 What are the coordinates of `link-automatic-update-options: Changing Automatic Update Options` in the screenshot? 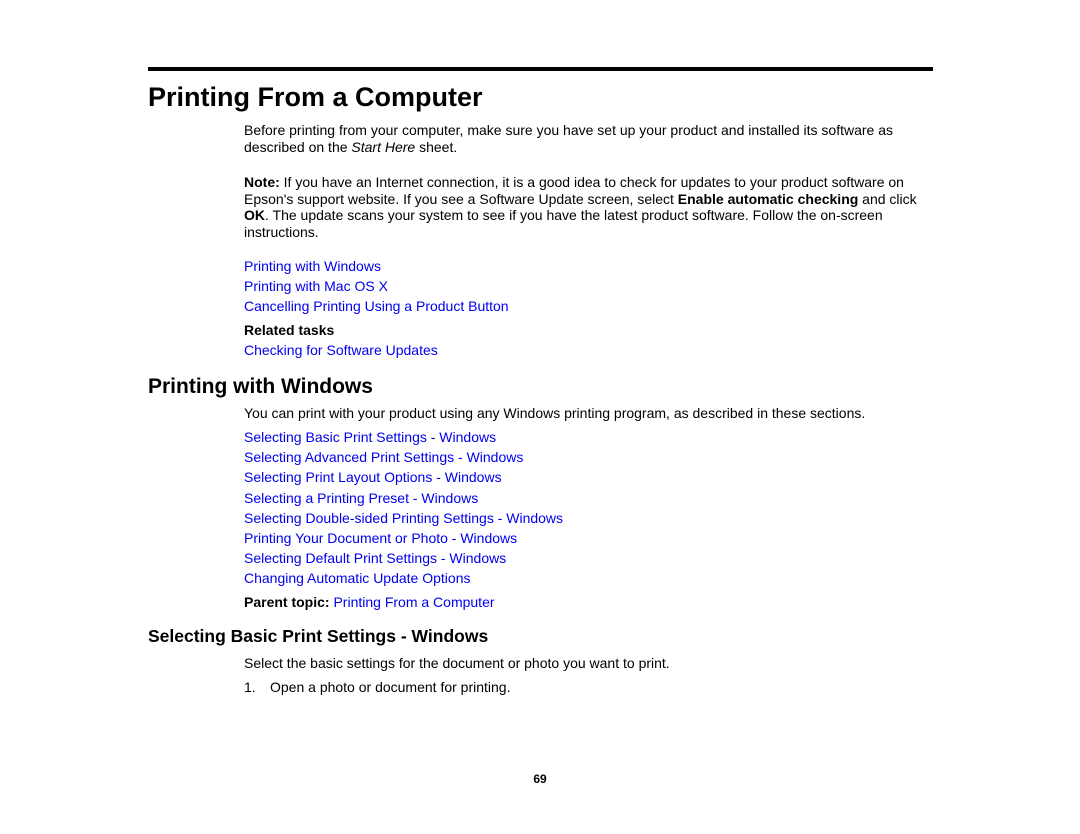 It's located at (589, 578).